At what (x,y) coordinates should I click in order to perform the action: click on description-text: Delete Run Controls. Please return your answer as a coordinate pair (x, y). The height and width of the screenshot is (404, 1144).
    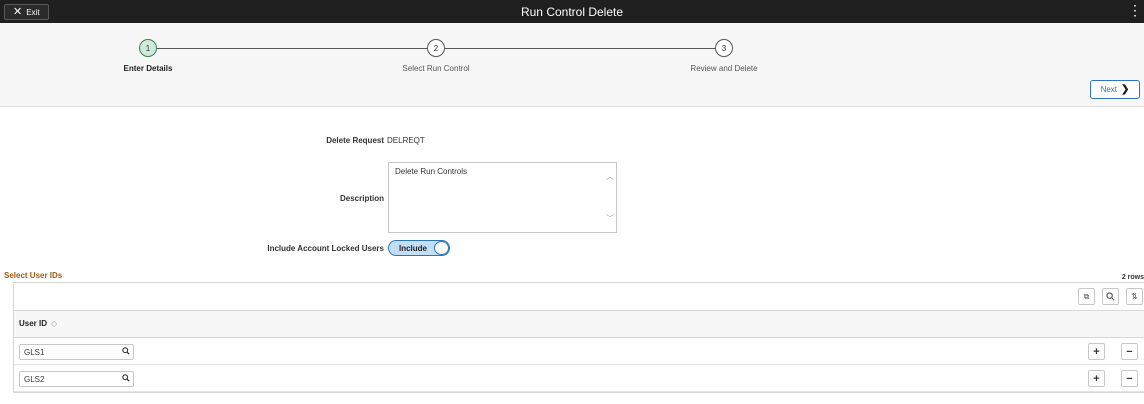
    Looking at the image, I should click on (431, 171).